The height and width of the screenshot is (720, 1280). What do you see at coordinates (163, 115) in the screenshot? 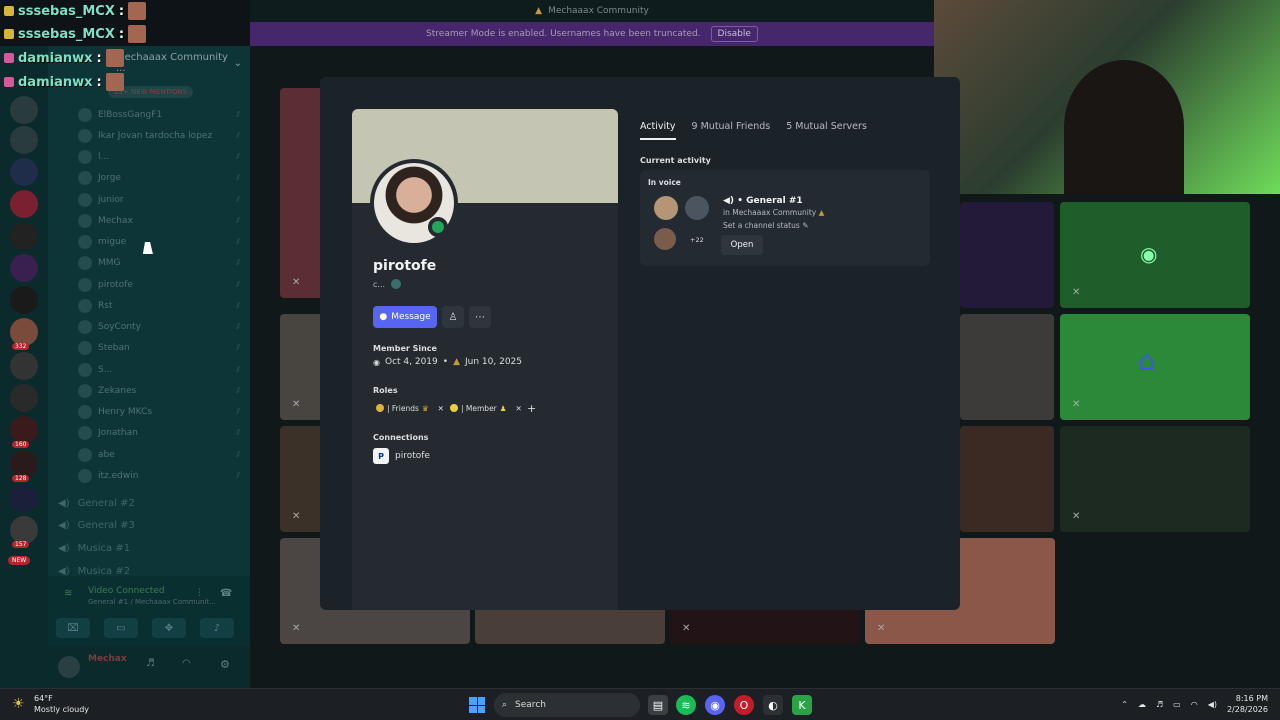
I see `member-row: ElBossGangF1 ⫽` at bounding box center [163, 115].